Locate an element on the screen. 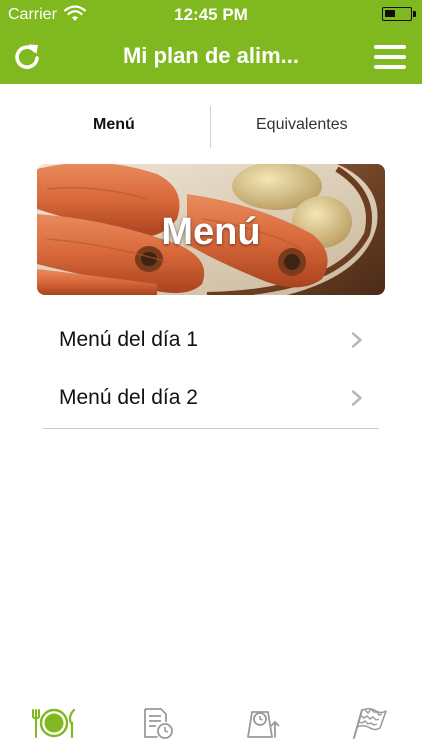  bottom-tab-bar is located at coordinates (211, 725).